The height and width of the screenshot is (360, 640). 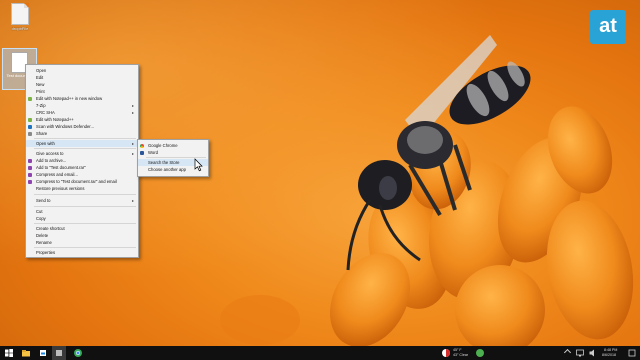 What do you see at coordinates (82, 84) in the screenshot?
I see `menu-item-new: New` at bounding box center [82, 84].